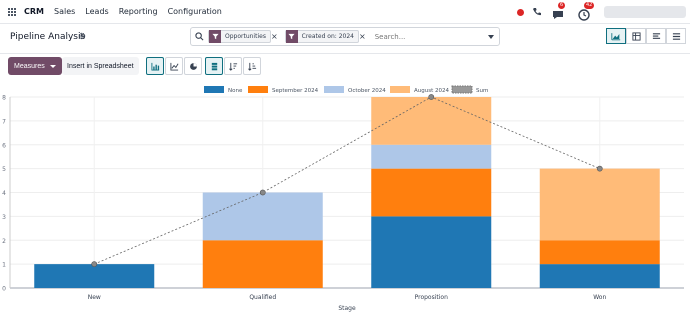  I want to click on list-icon, so click(656, 35).